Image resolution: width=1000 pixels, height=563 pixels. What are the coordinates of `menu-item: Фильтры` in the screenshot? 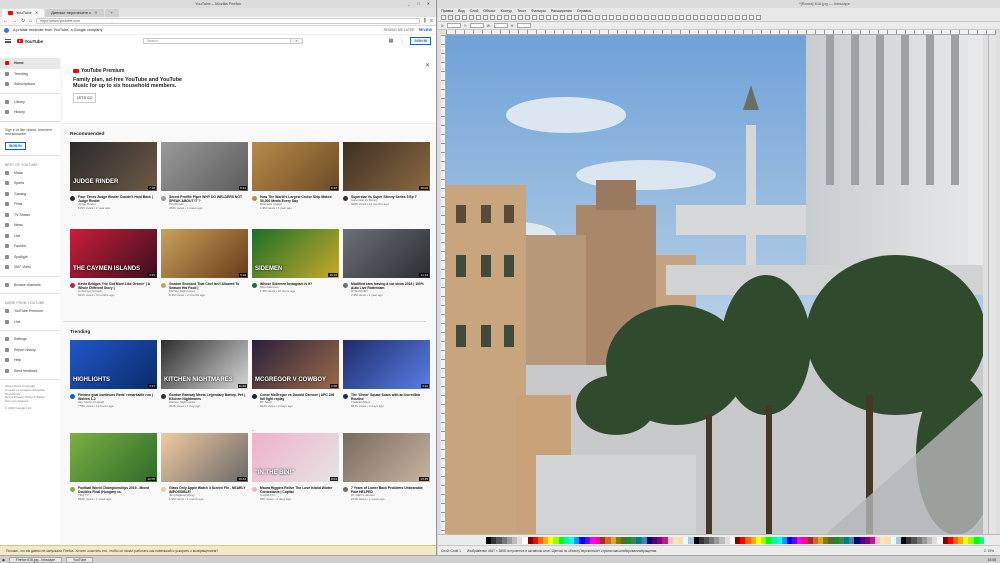 It's located at (538, 11).